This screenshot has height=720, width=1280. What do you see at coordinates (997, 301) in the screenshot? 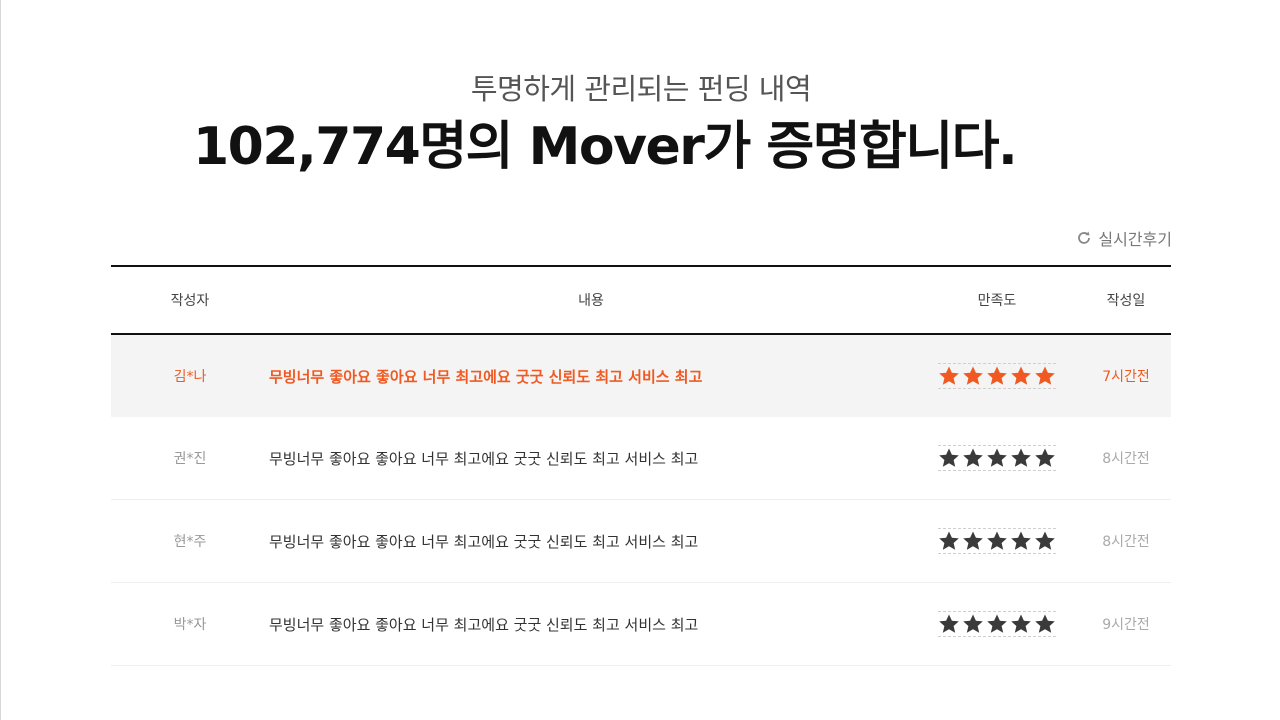
I see `header-rating: 만족도` at bounding box center [997, 301].